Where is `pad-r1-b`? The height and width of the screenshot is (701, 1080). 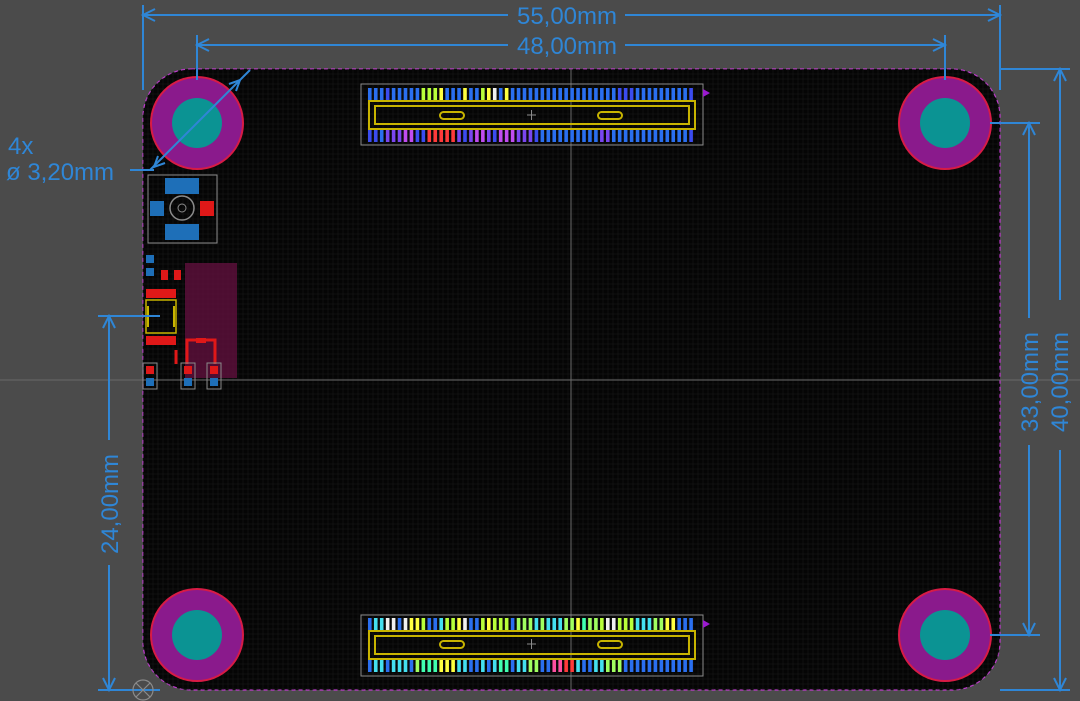 pad-r1-b is located at coordinates (177, 275).